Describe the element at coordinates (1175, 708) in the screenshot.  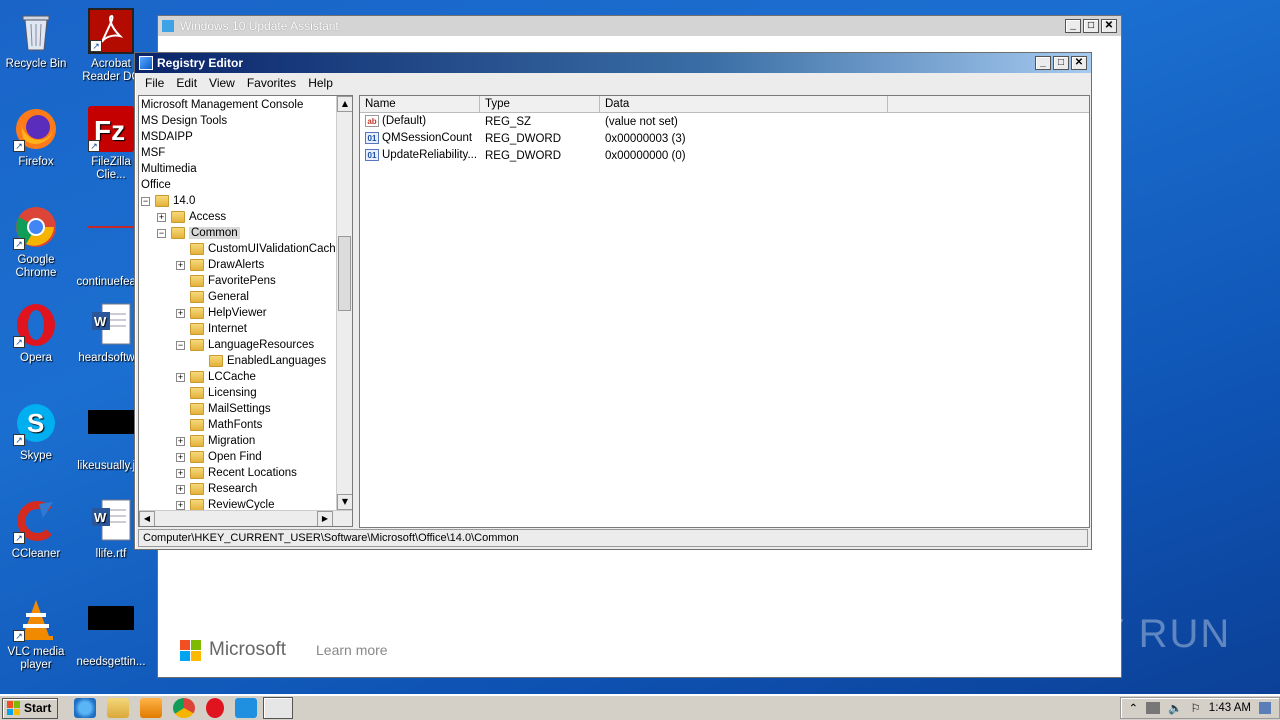
I see `volume-icon: 🔈` at that location.